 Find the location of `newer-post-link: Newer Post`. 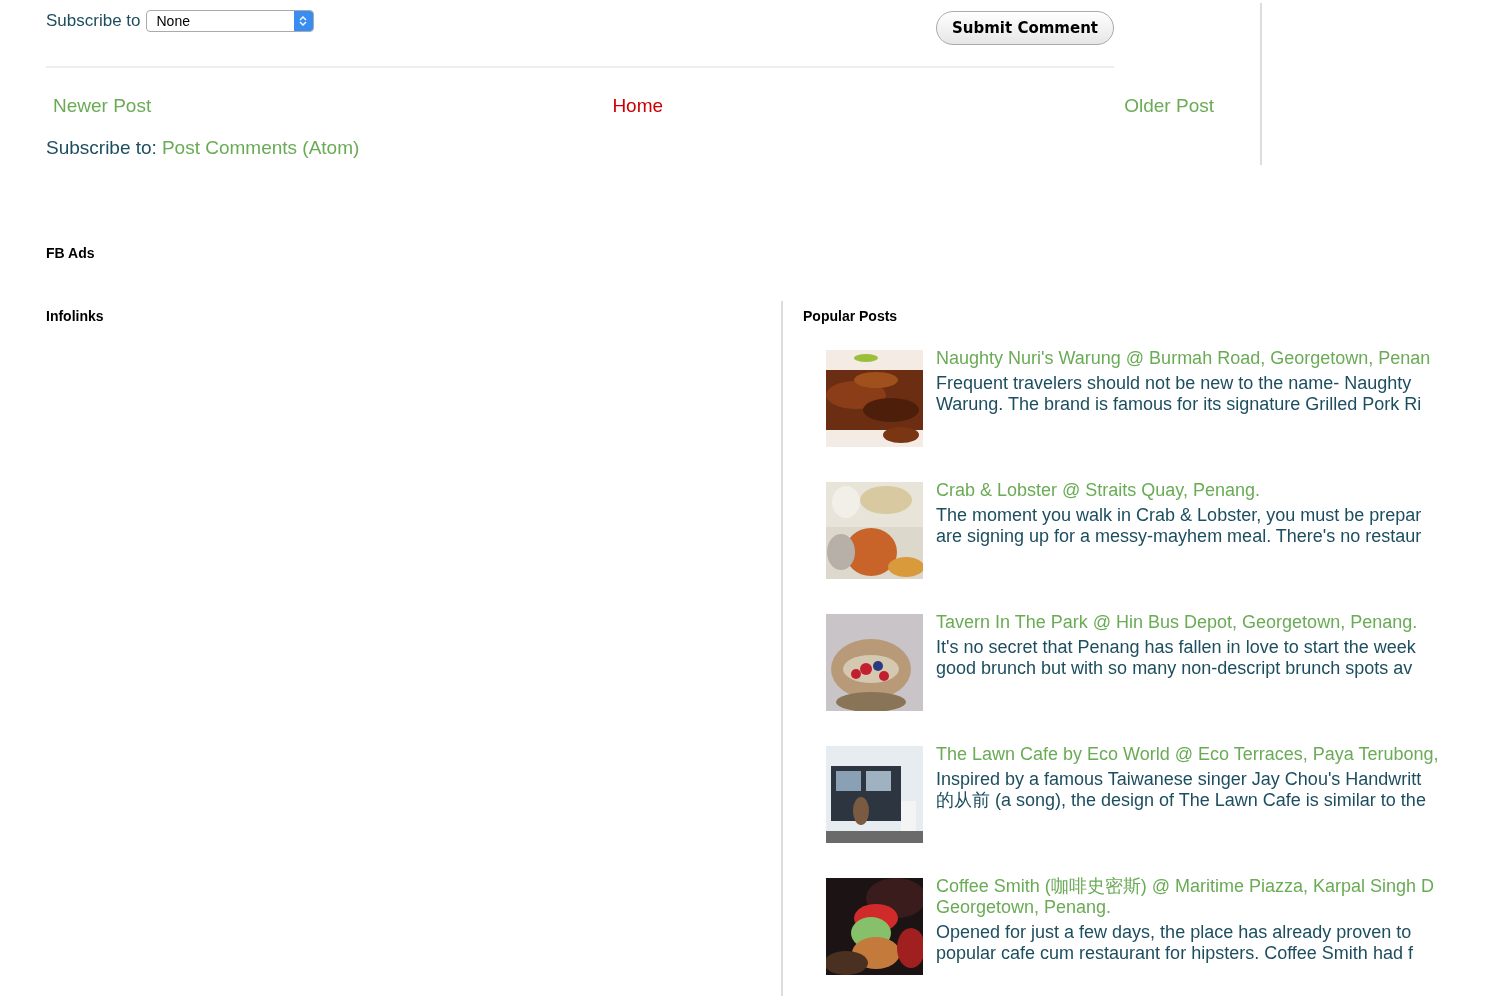

newer-post-link: Newer Post is located at coordinates (102, 106).